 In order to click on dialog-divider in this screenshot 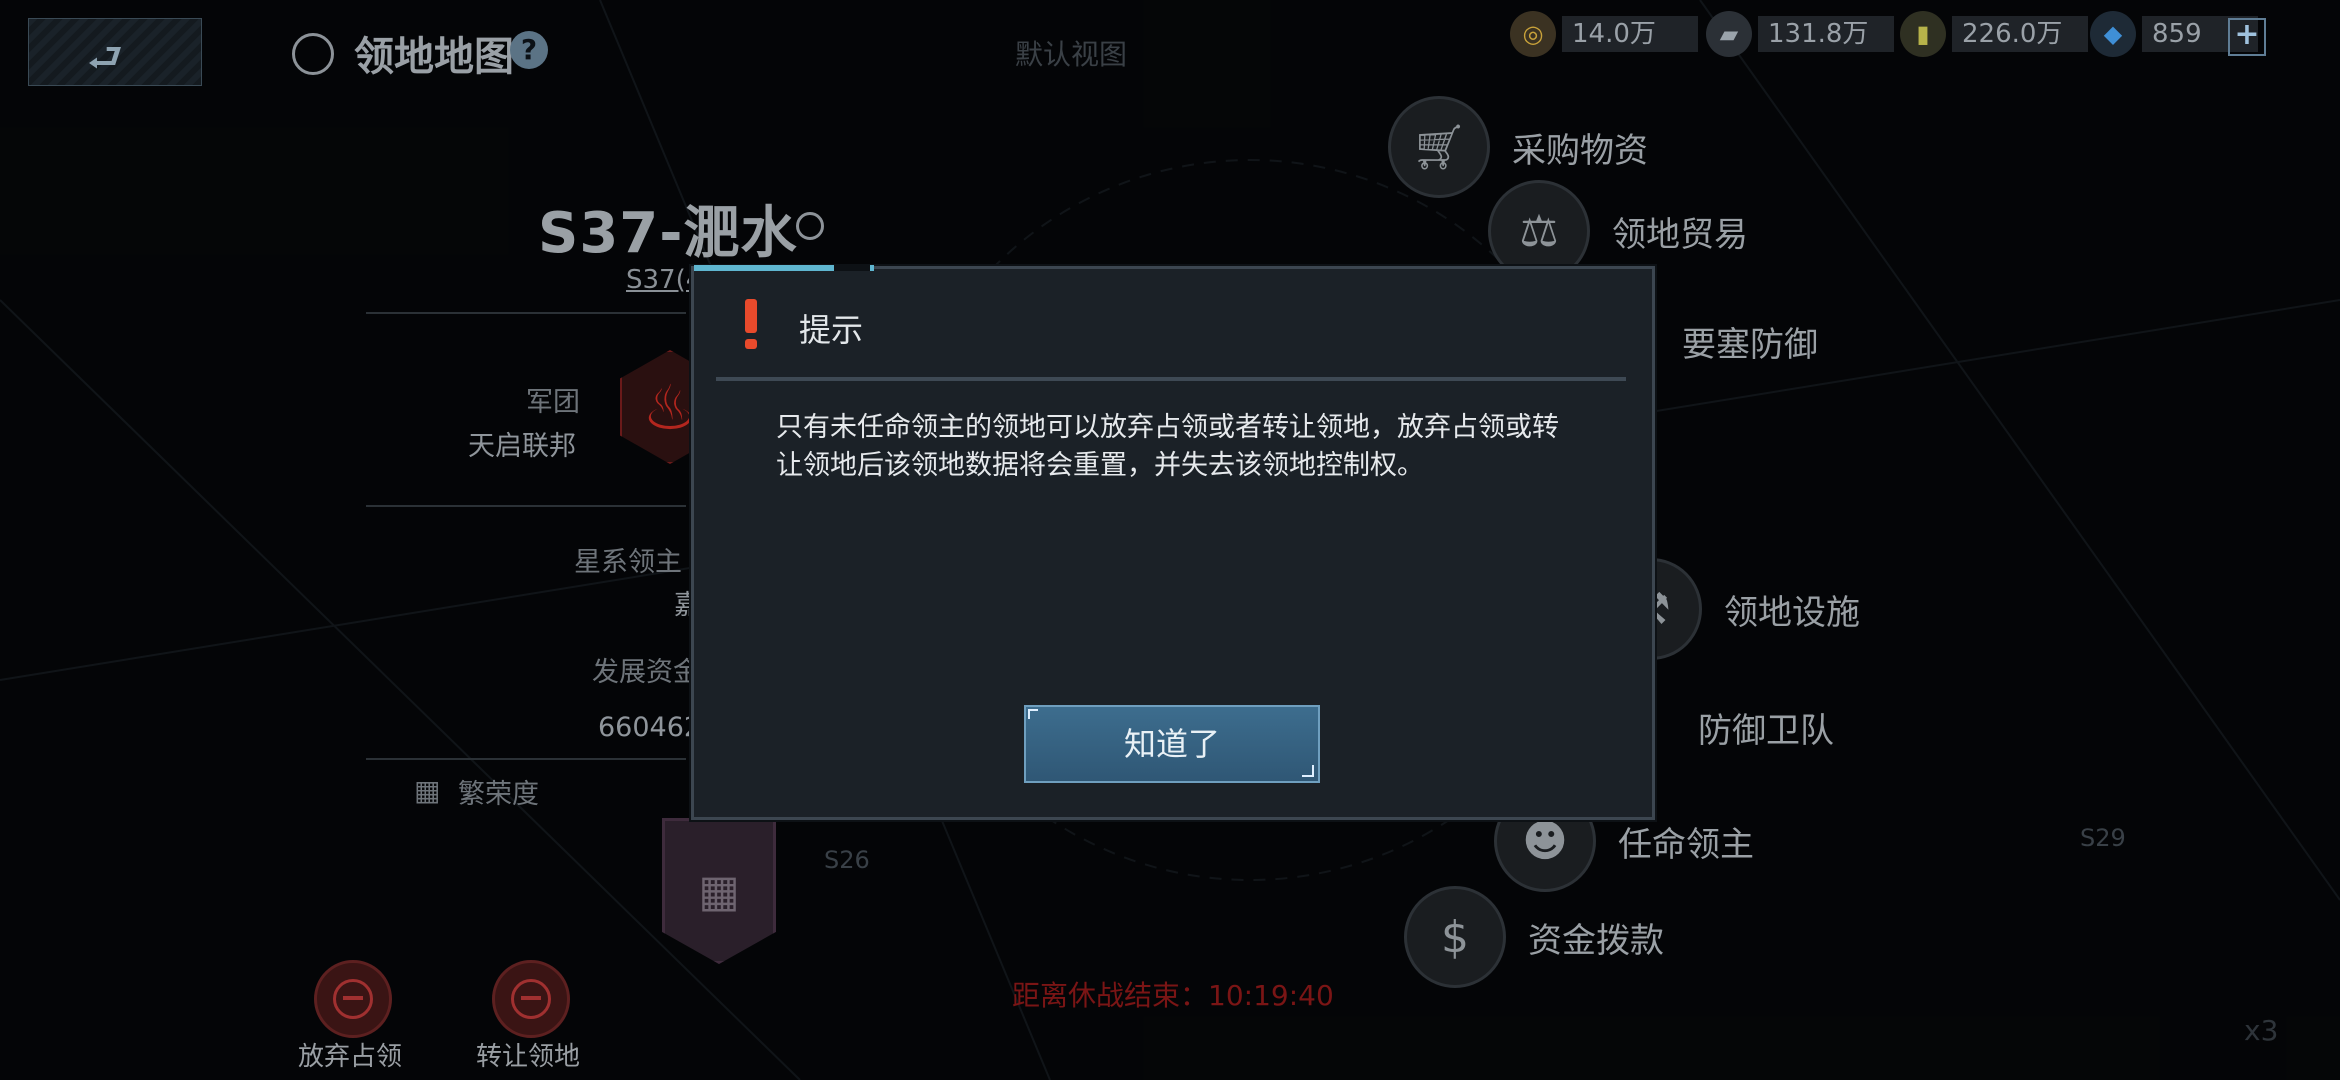, I will do `click(1171, 379)`.